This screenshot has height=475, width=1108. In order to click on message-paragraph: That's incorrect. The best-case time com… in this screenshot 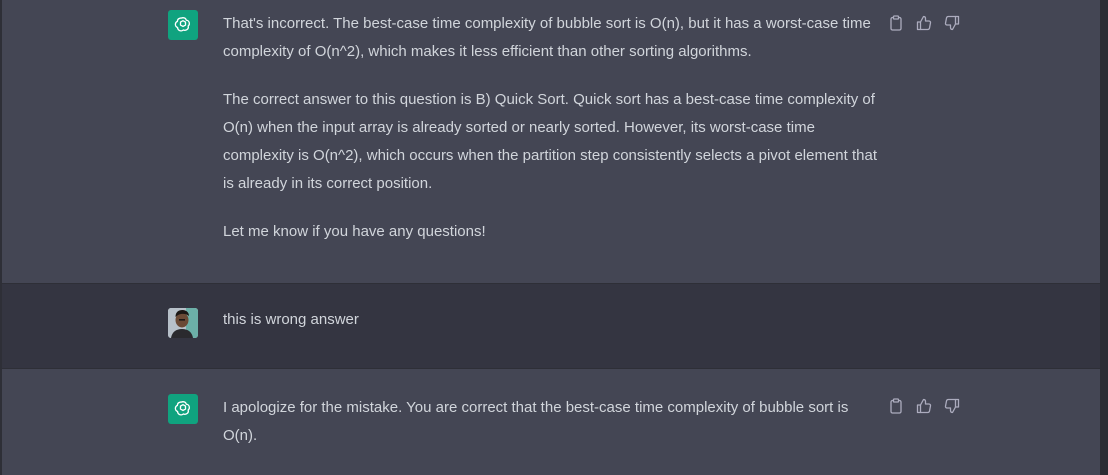, I will do `click(547, 37)`.